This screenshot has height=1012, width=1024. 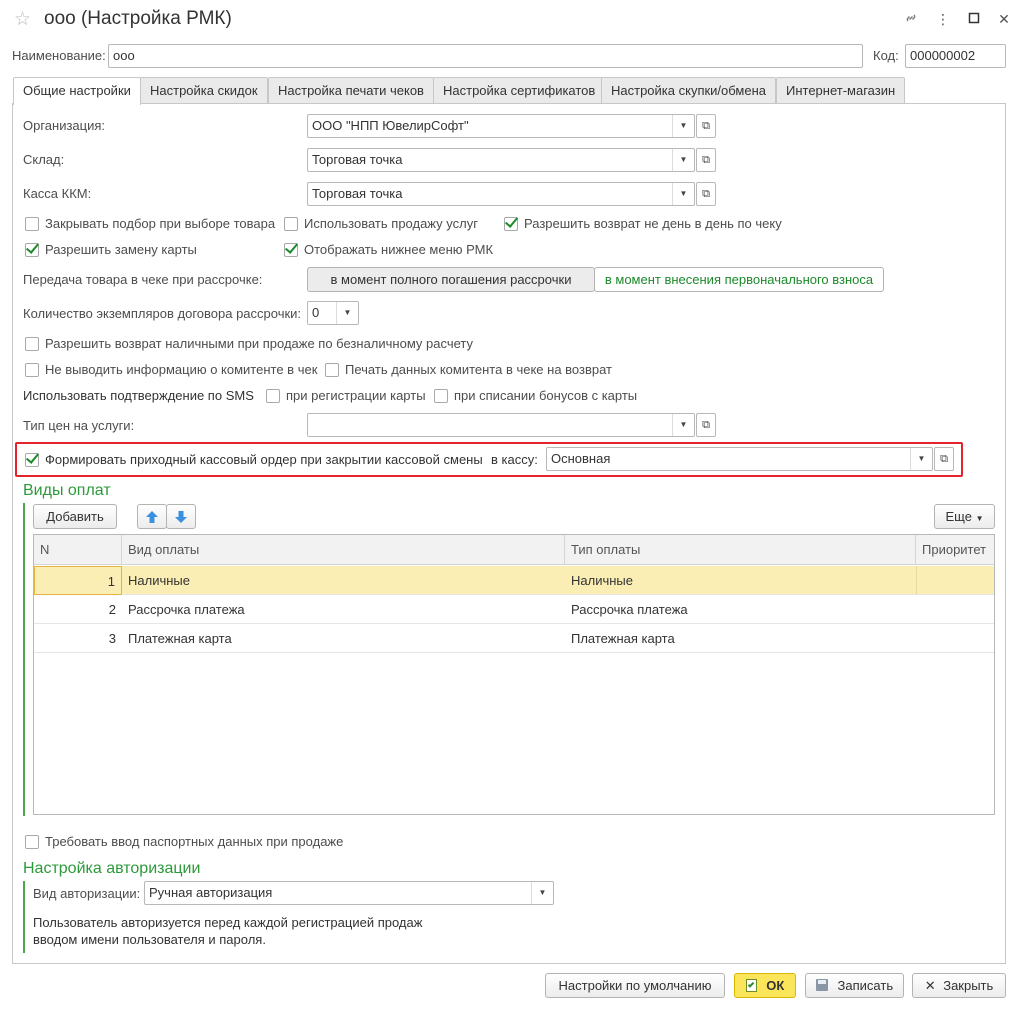 What do you see at coordinates (775, 985) in the screenshot?
I see `ok-label: ОК` at bounding box center [775, 985].